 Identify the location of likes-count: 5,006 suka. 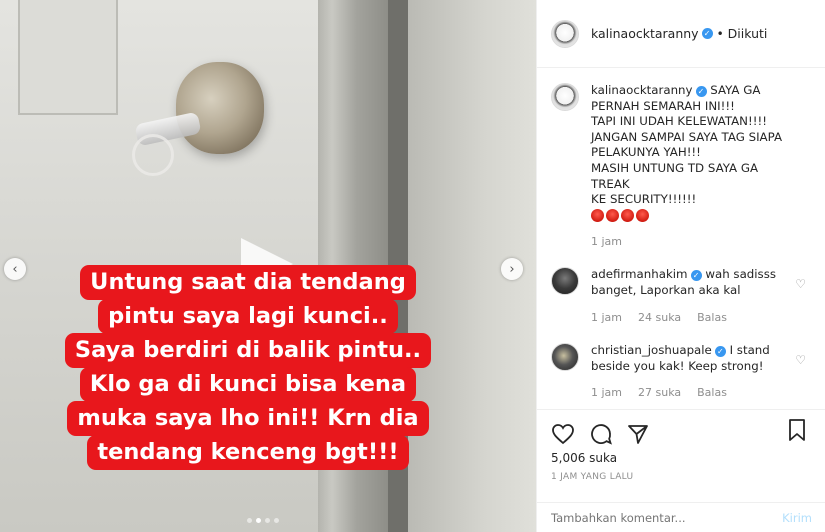
(681, 458).